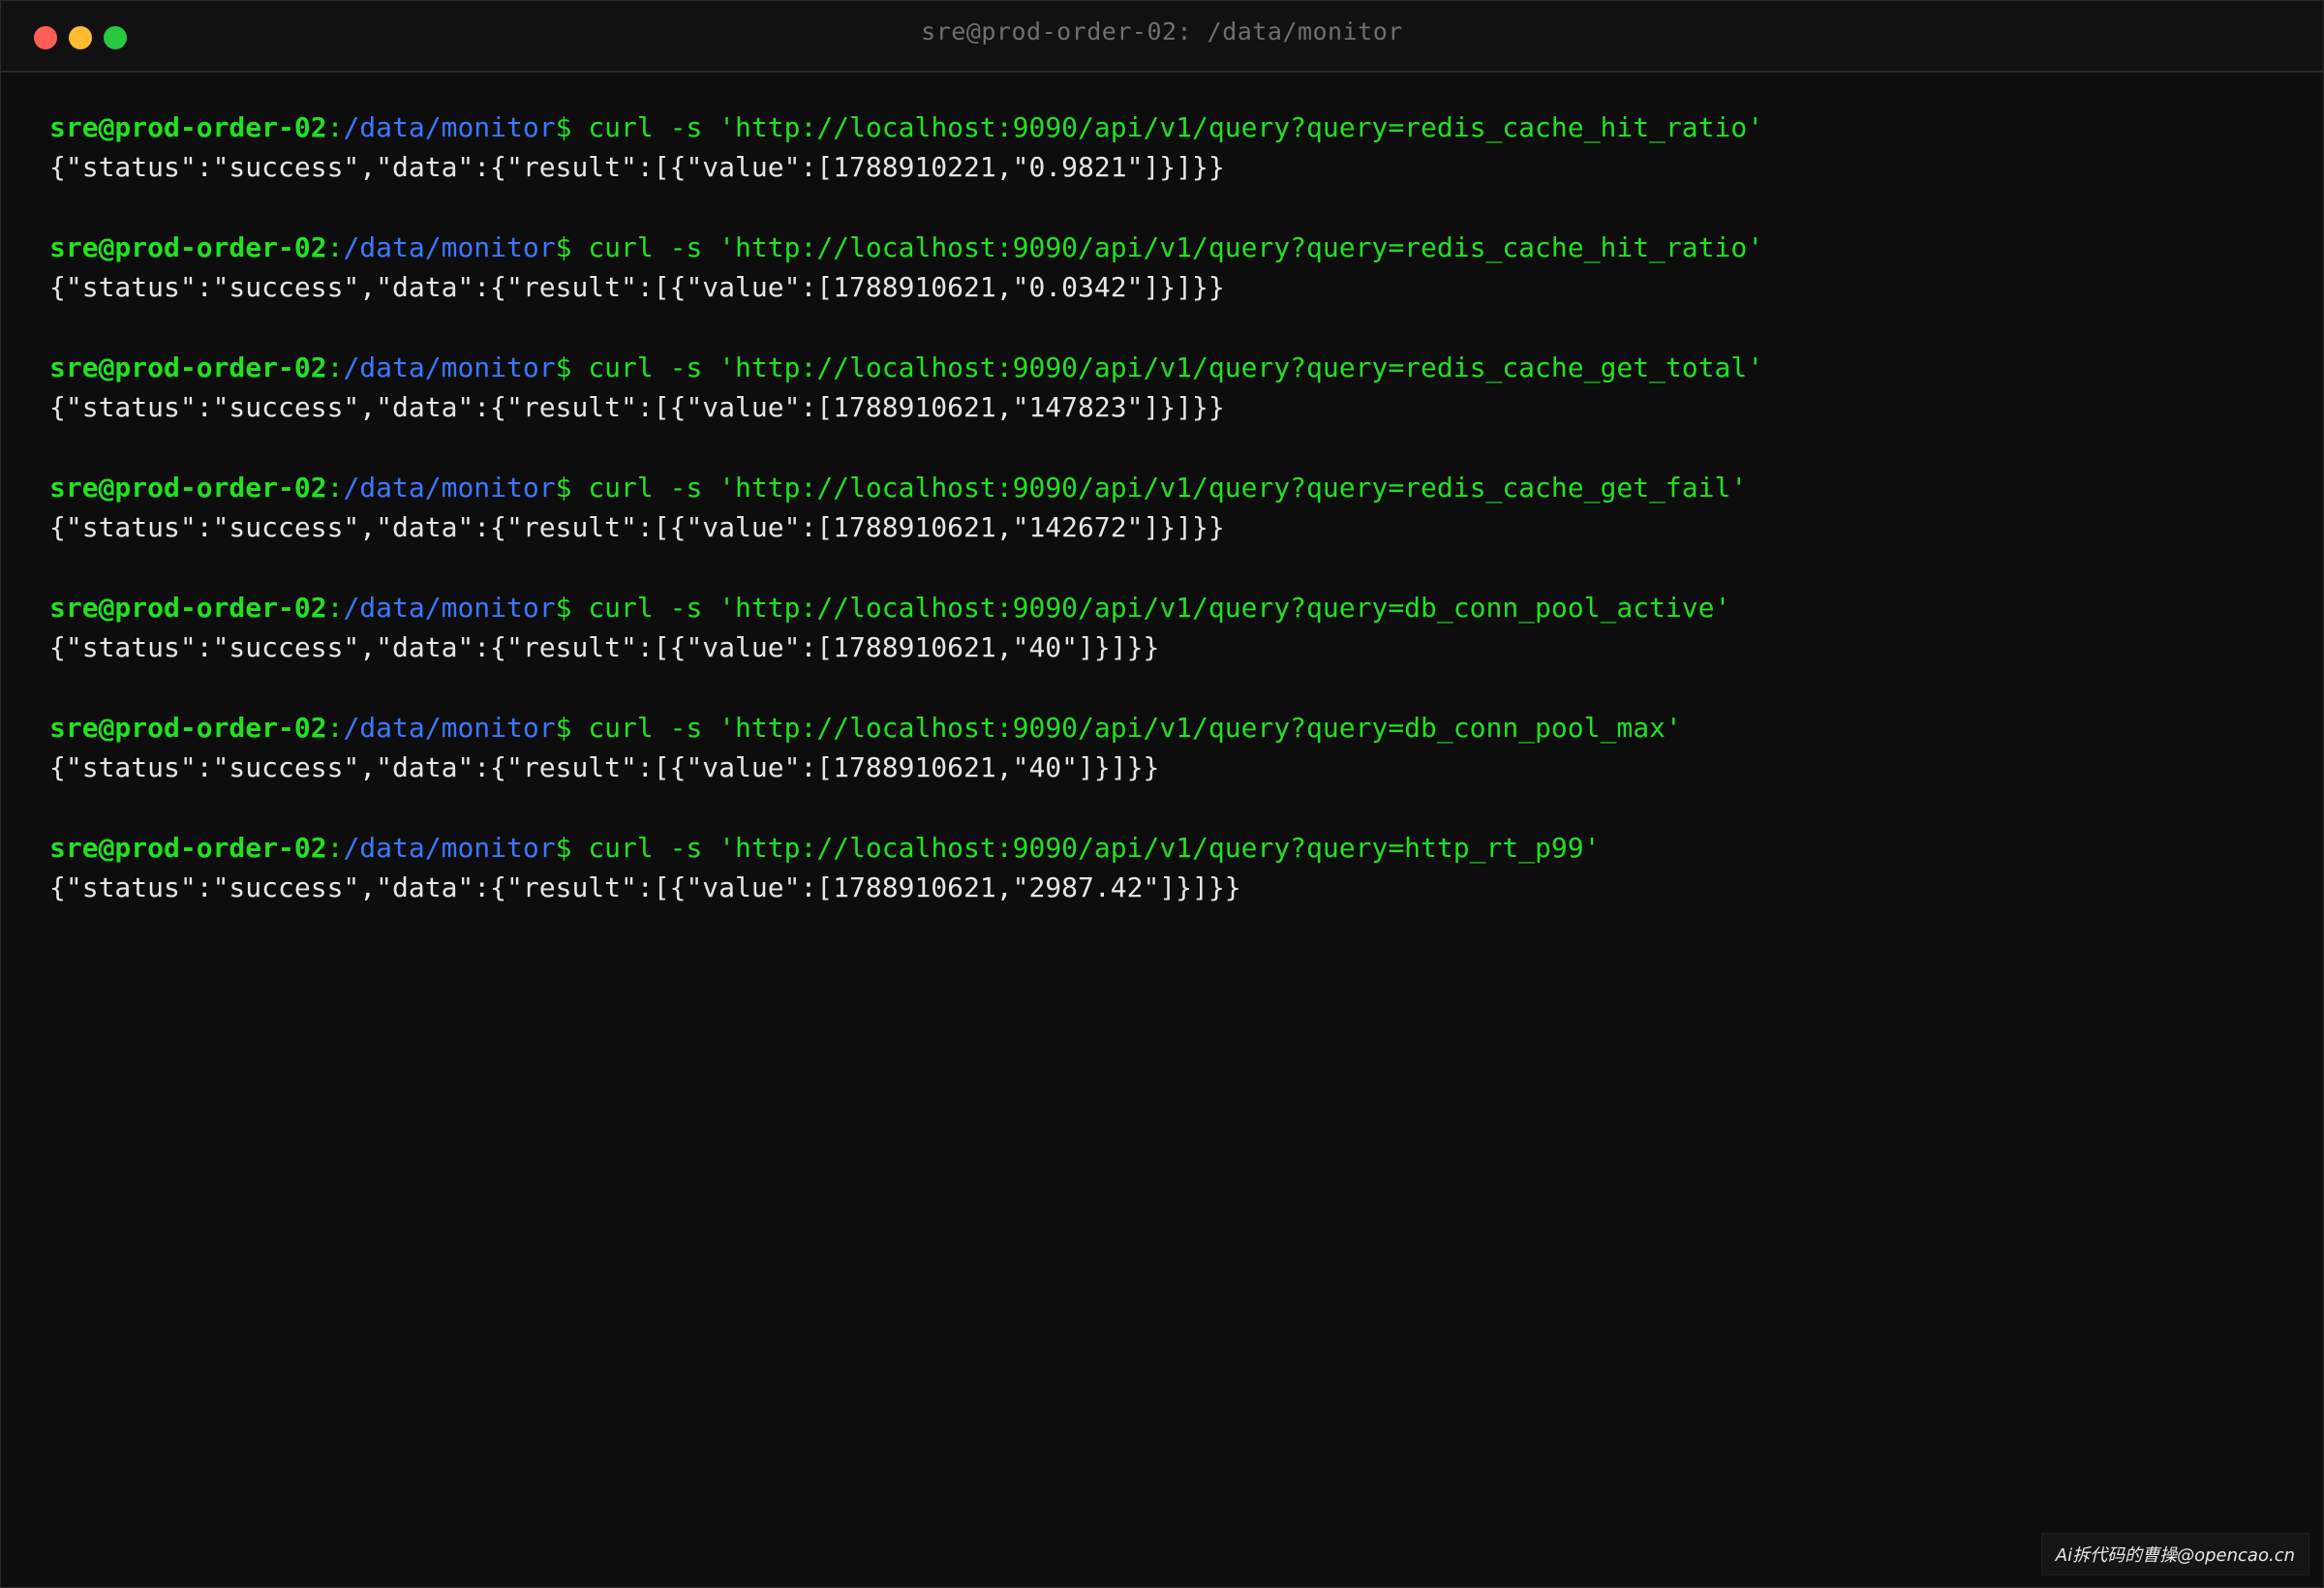 The image size is (2324, 1588). What do you see at coordinates (2174, 1554) in the screenshot?
I see `watermark: Ai拆代码的曹操@opencao.cn` at bounding box center [2174, 1554].